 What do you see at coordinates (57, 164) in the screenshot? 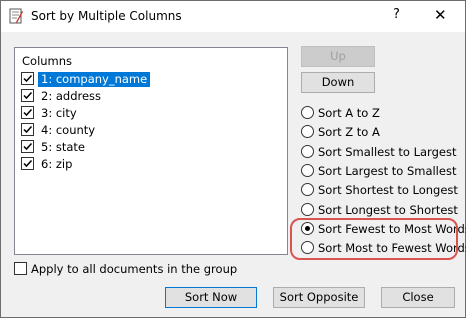
I see `column-label: 6: zip` at bounding box center [57, 164].